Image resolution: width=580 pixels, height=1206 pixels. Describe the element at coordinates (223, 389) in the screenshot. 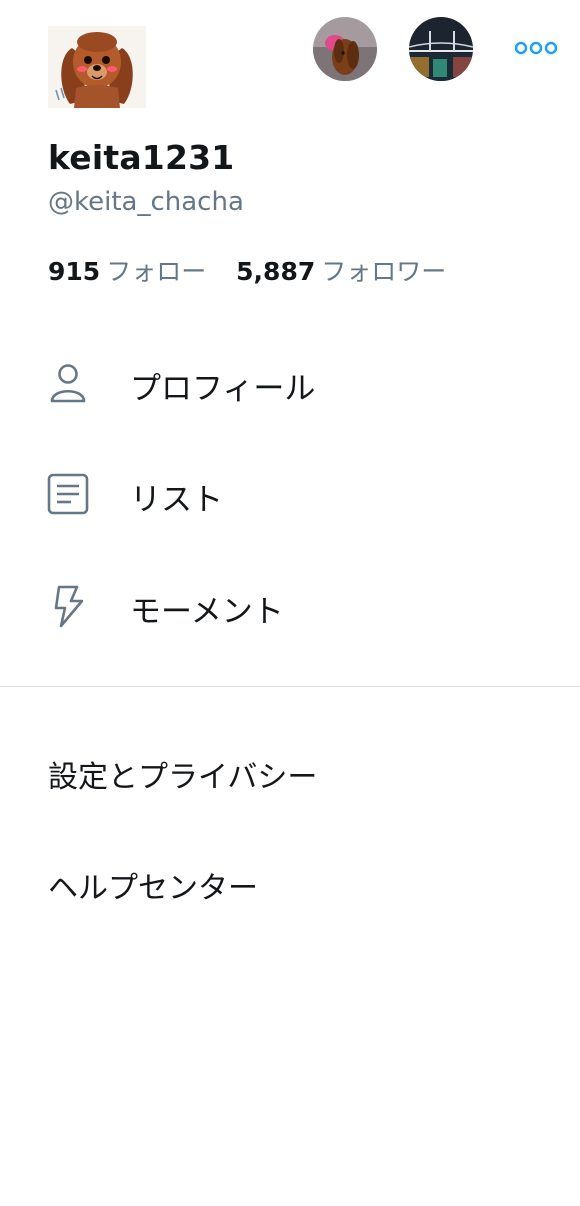

I see `menu-item-label: プロフィール` at that location.